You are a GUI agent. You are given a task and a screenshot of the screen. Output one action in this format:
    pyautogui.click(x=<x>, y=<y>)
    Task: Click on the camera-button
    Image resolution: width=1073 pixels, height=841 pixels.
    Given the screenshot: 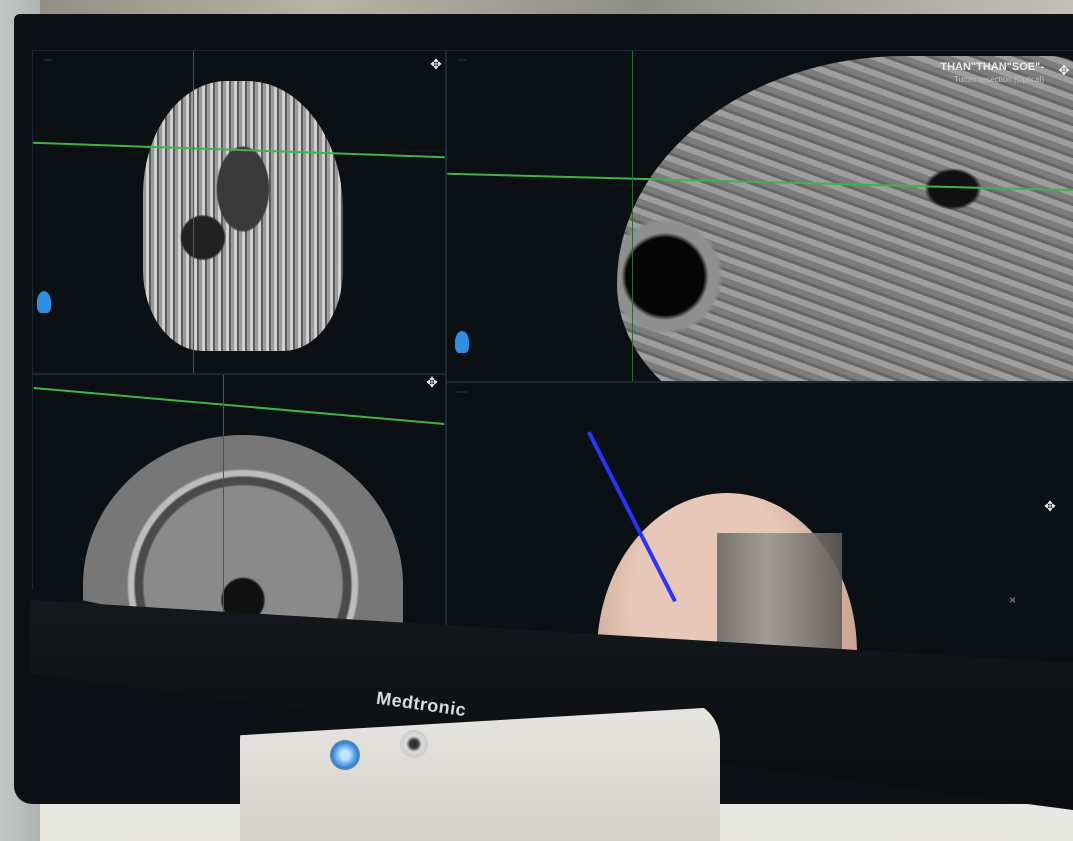 What is the action you would take?
    pyautogui.click(x=414, y=744)
    